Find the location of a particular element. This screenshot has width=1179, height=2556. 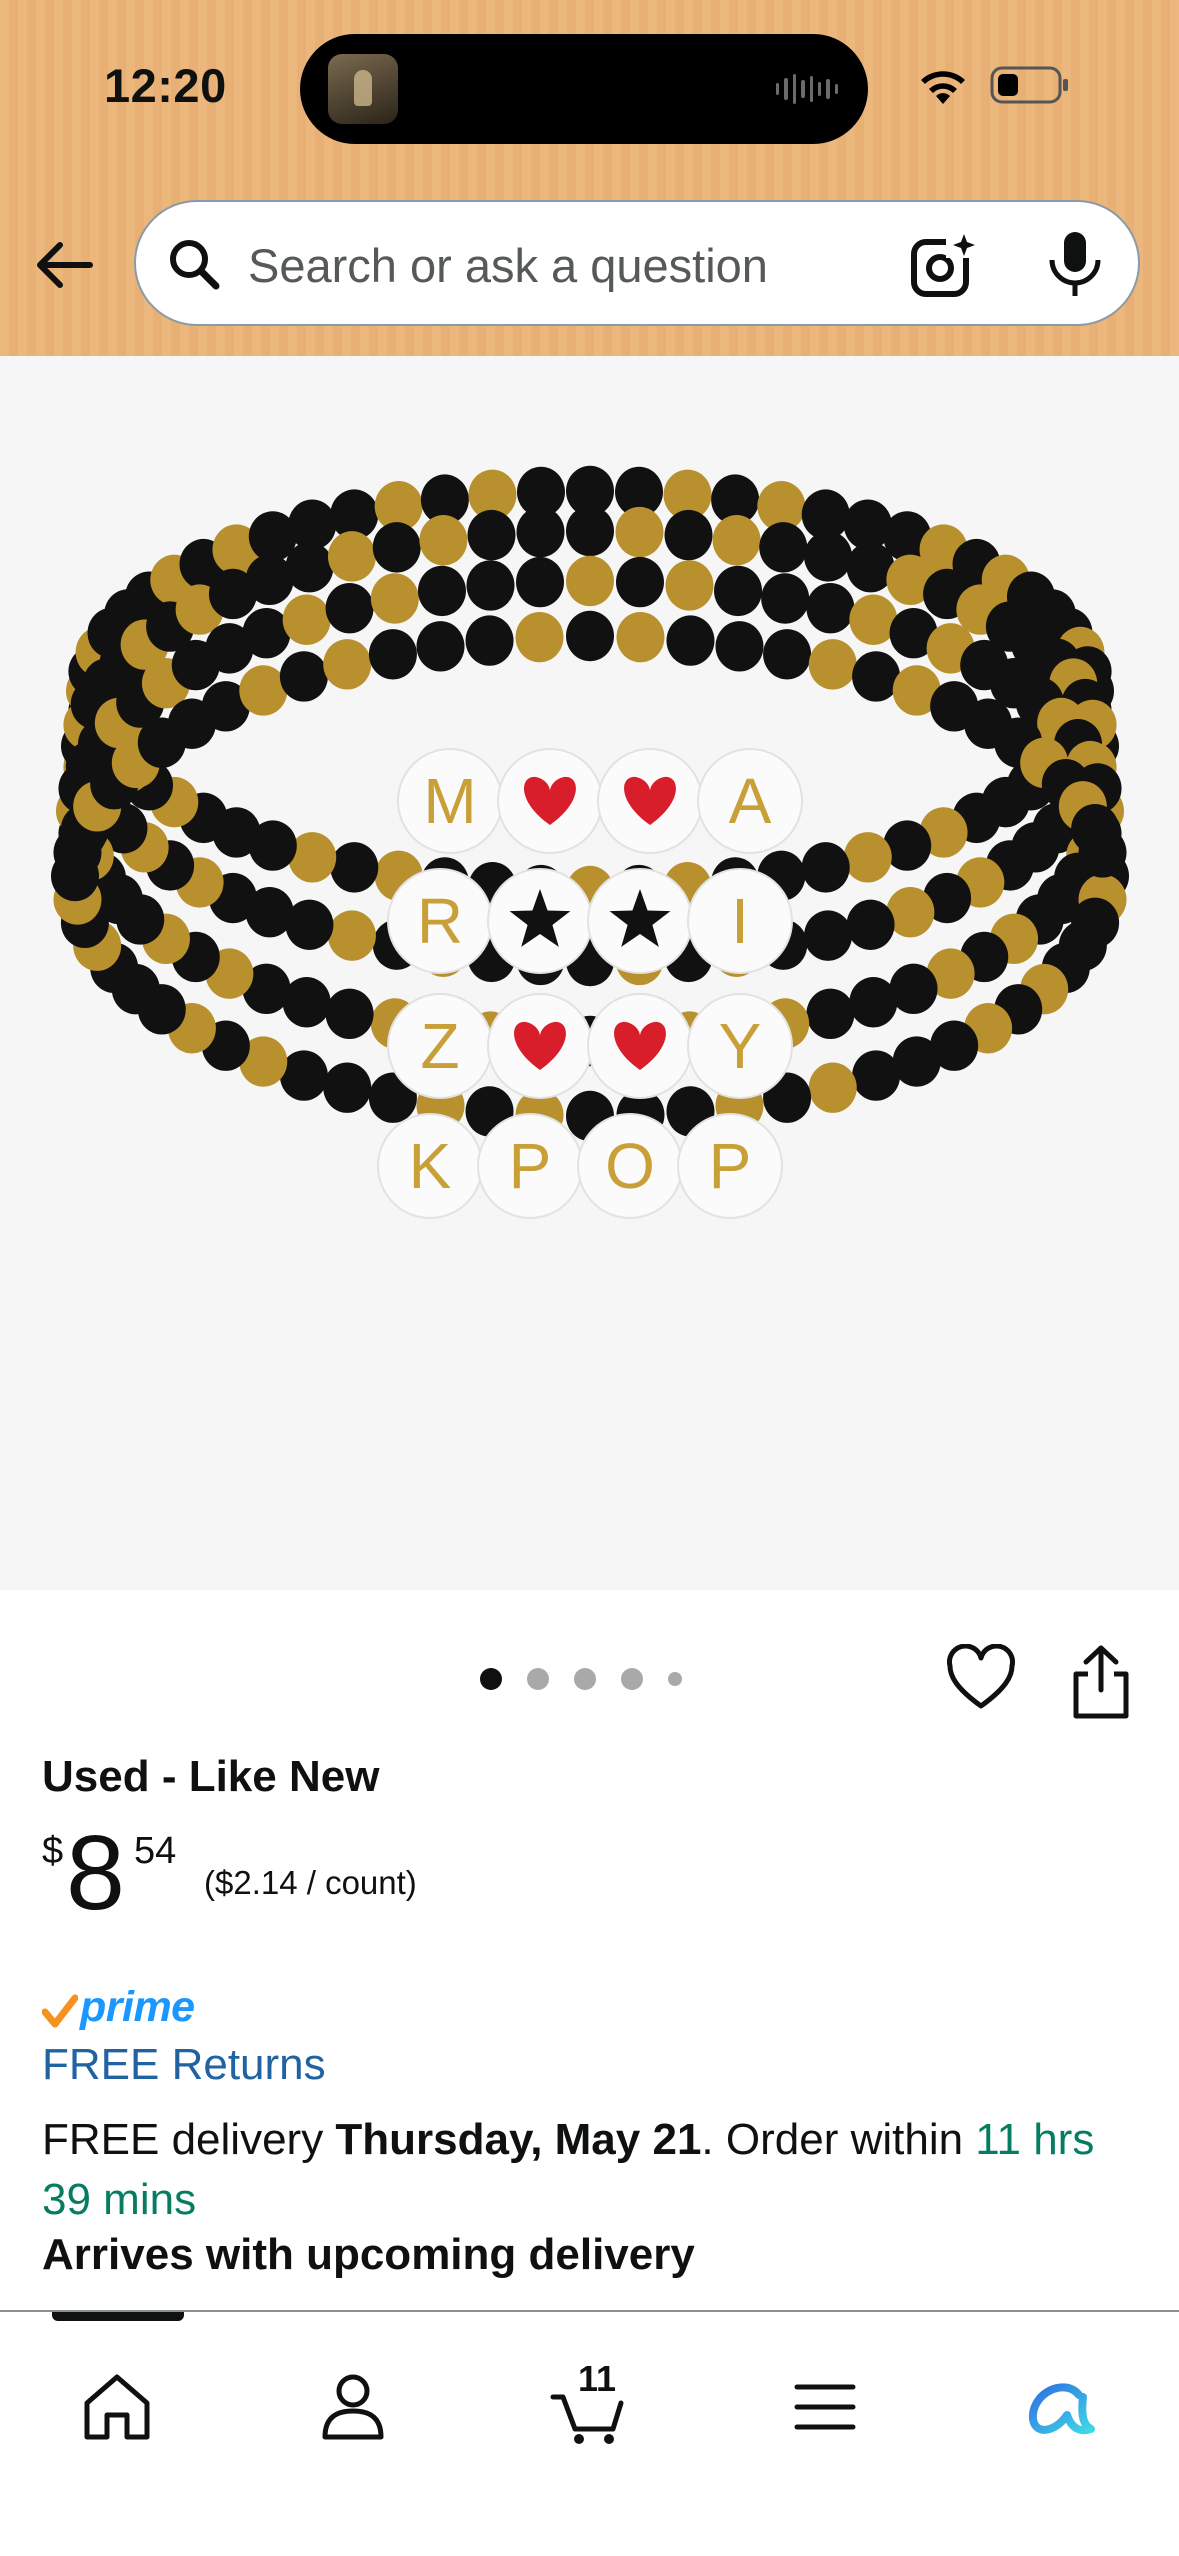

price-symbol: $ is located at coordinates (53, 1851).